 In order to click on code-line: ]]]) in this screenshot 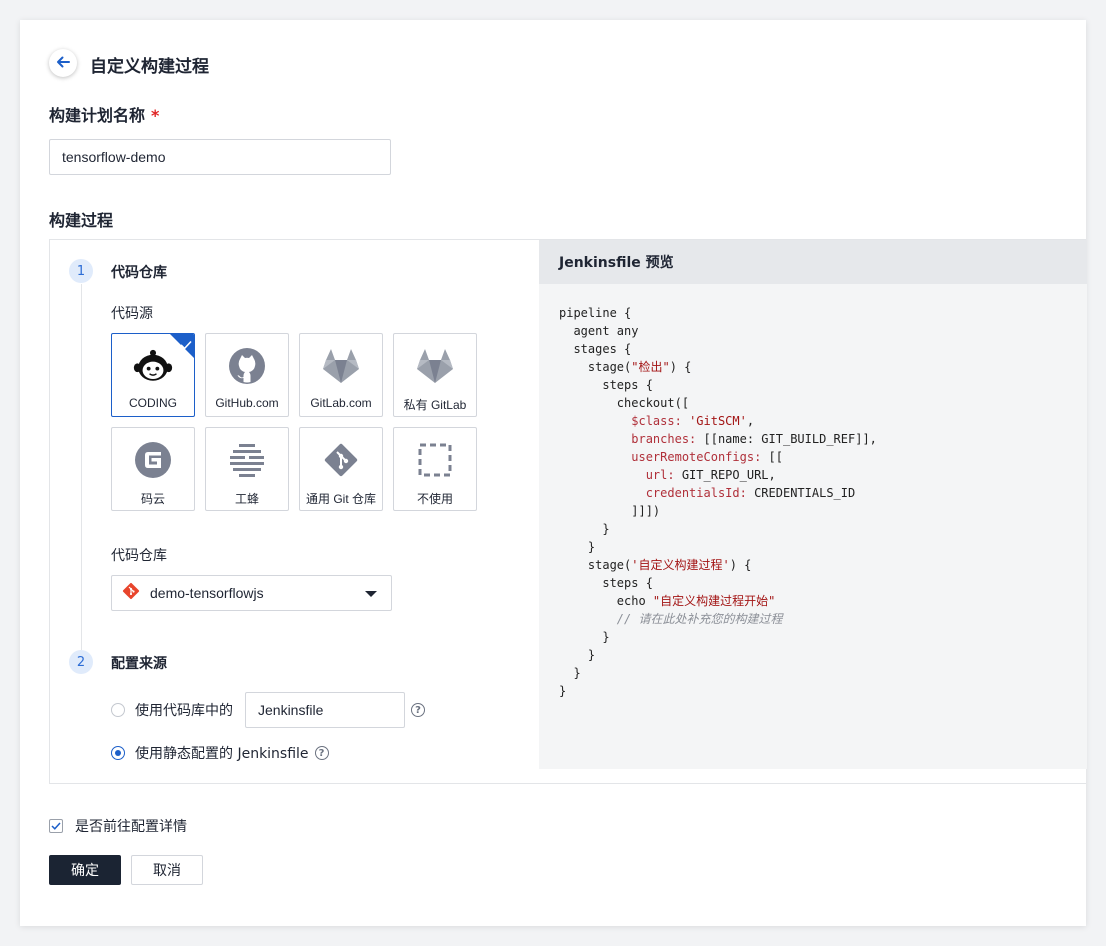, I will do `click(718, 511)`.